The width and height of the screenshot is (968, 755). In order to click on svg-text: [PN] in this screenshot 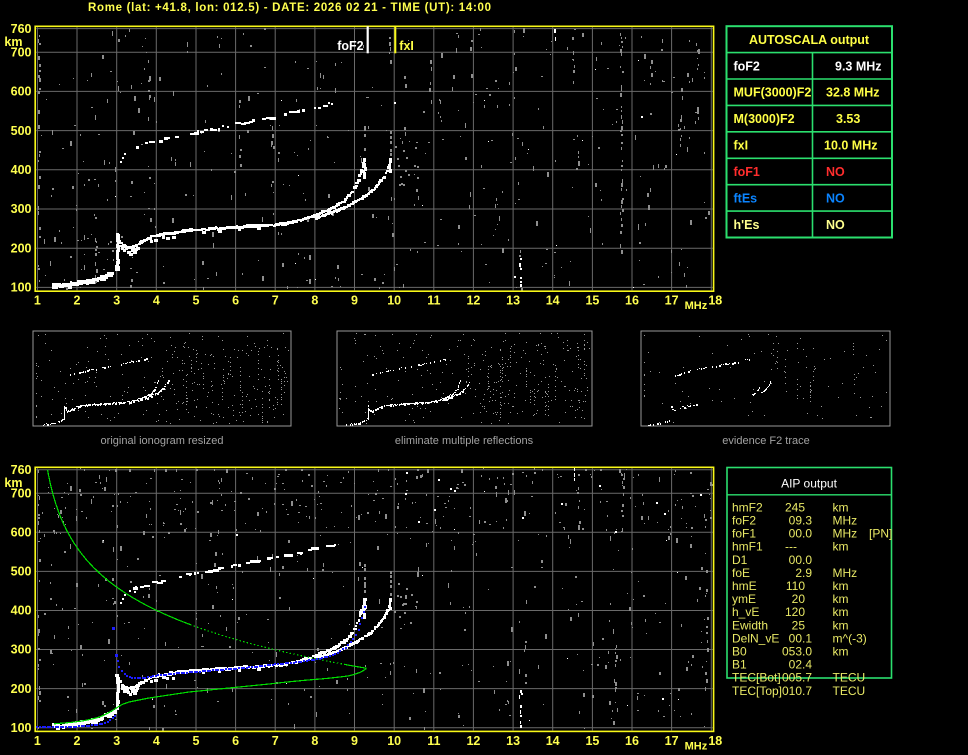, I will do `click(880, 534)`.